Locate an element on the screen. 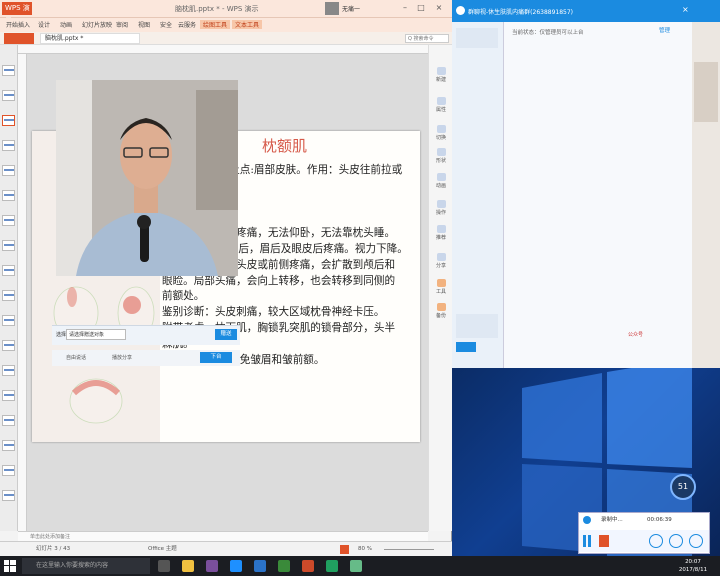 The image size is (720, 576). tool-recommend: 推荐 is located at coordinates (441, 233).